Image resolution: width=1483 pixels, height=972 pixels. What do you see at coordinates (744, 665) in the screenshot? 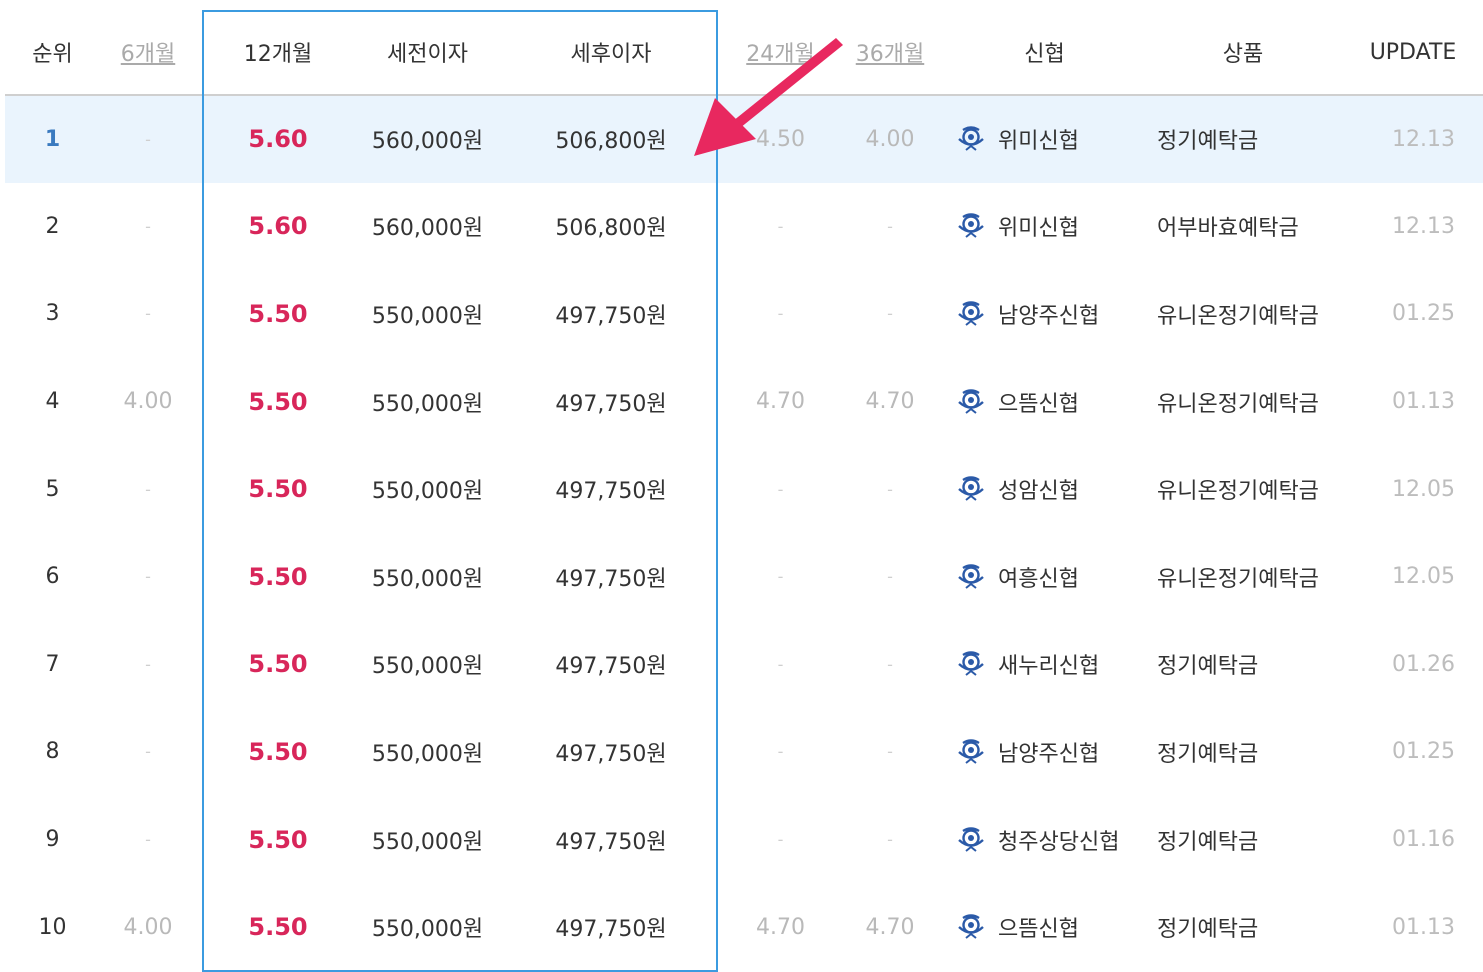
I see `table-row: 7 - 5.50 550,000원 497,750원 - - 새누리신협 정기예탁금 01.26` at bounding box center [744, 665].